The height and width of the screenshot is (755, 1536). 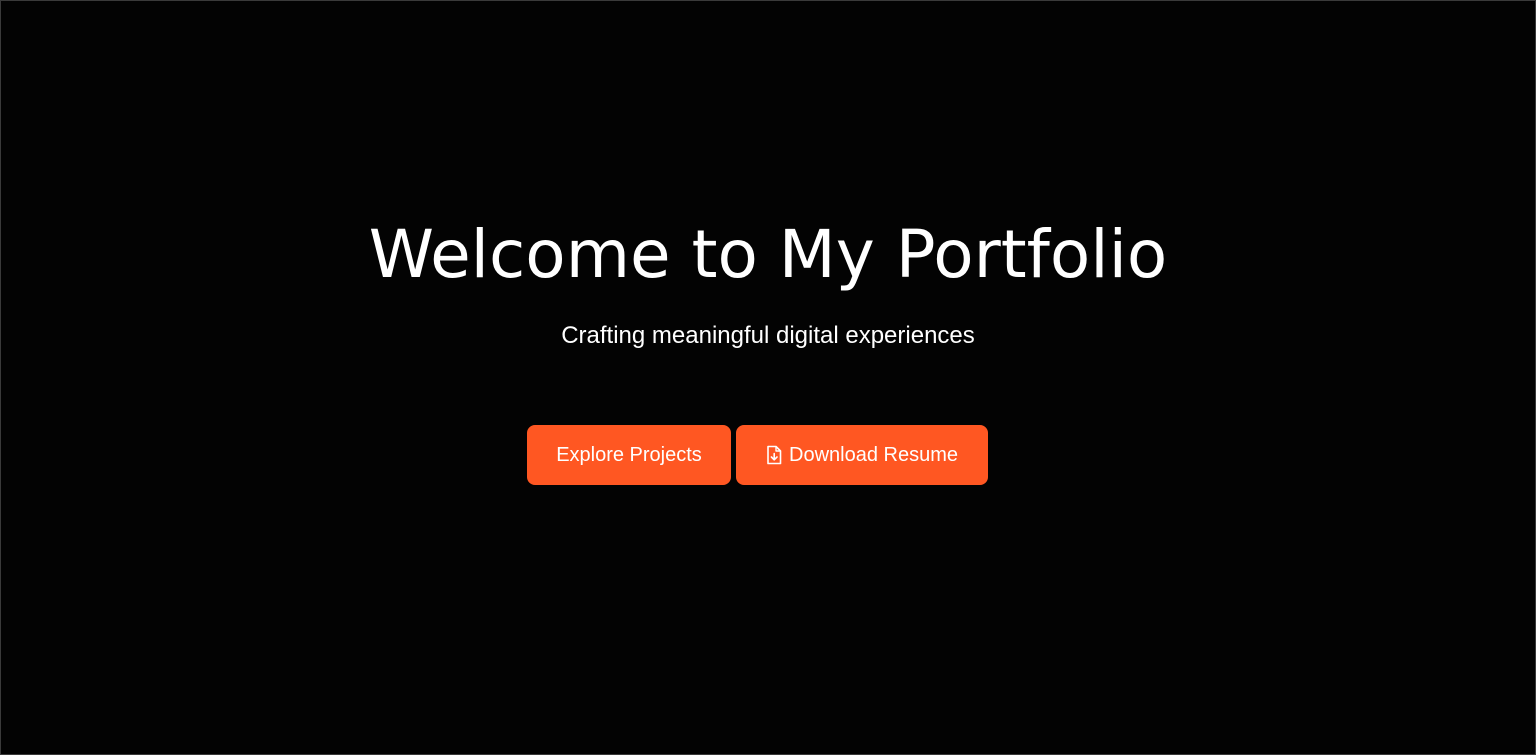 I want to click on cta-buttons: Explore Projects Download Resume, so click(x=757, y=455).